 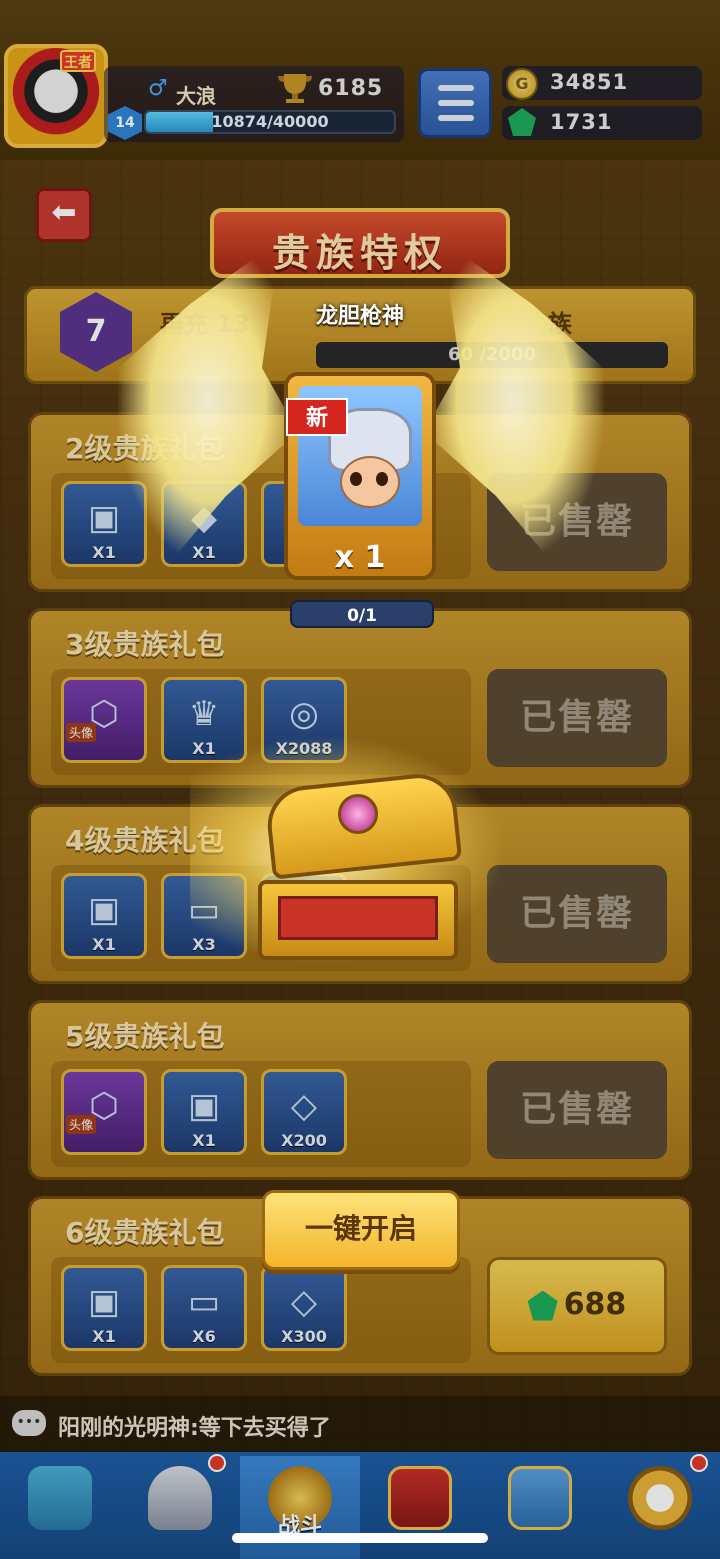 I want to click on new-badge: 新, so click(x=317, y=417).